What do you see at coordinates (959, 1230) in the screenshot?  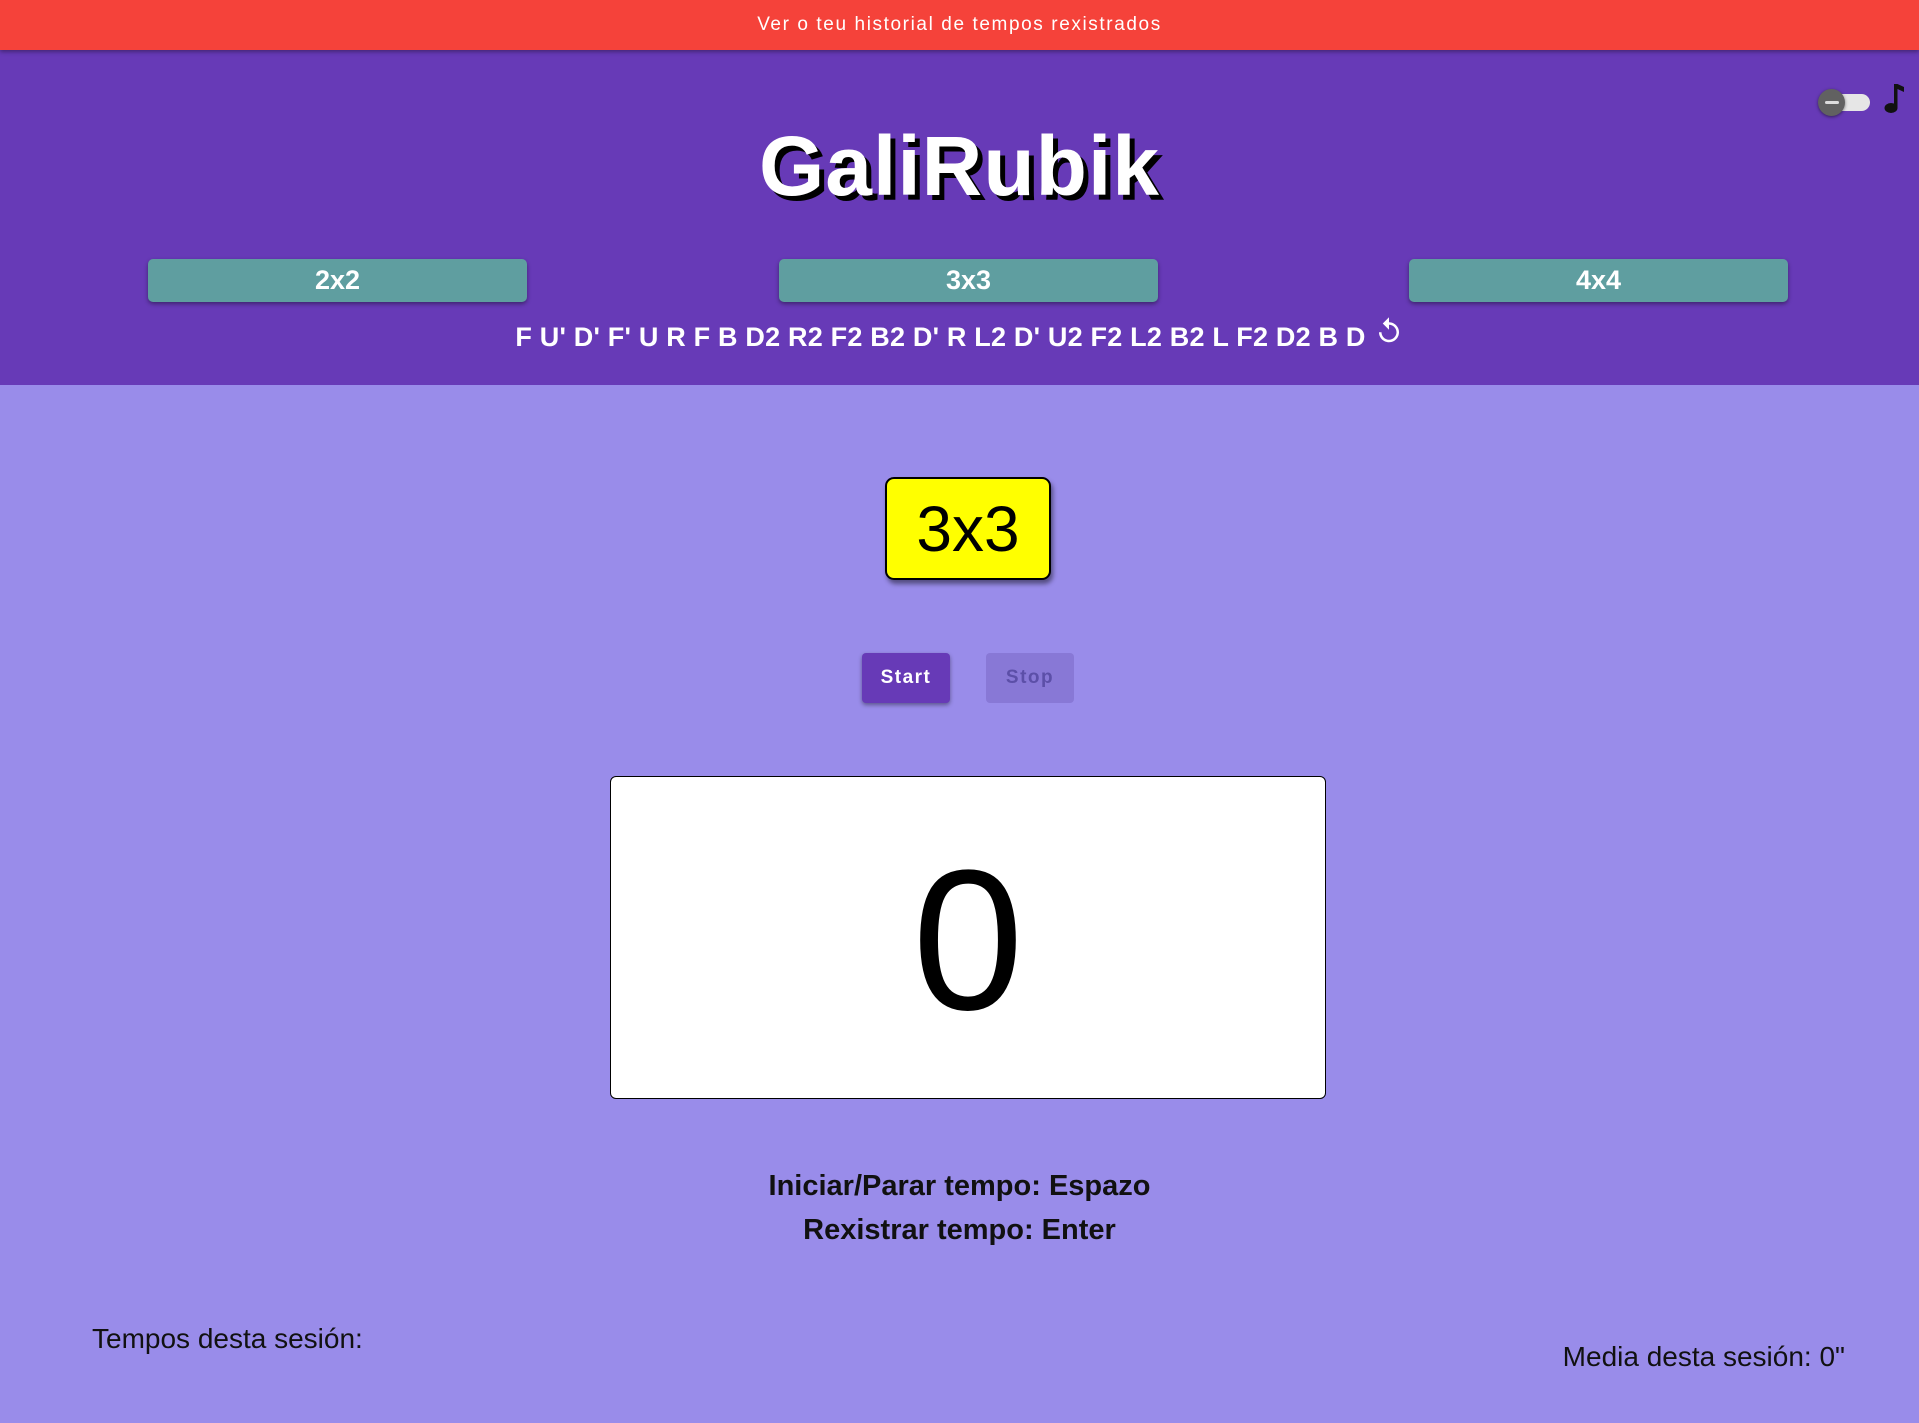 I see `shortcut-register: Rexistrar tempo: Enter` at bounding box center [959, 1230].